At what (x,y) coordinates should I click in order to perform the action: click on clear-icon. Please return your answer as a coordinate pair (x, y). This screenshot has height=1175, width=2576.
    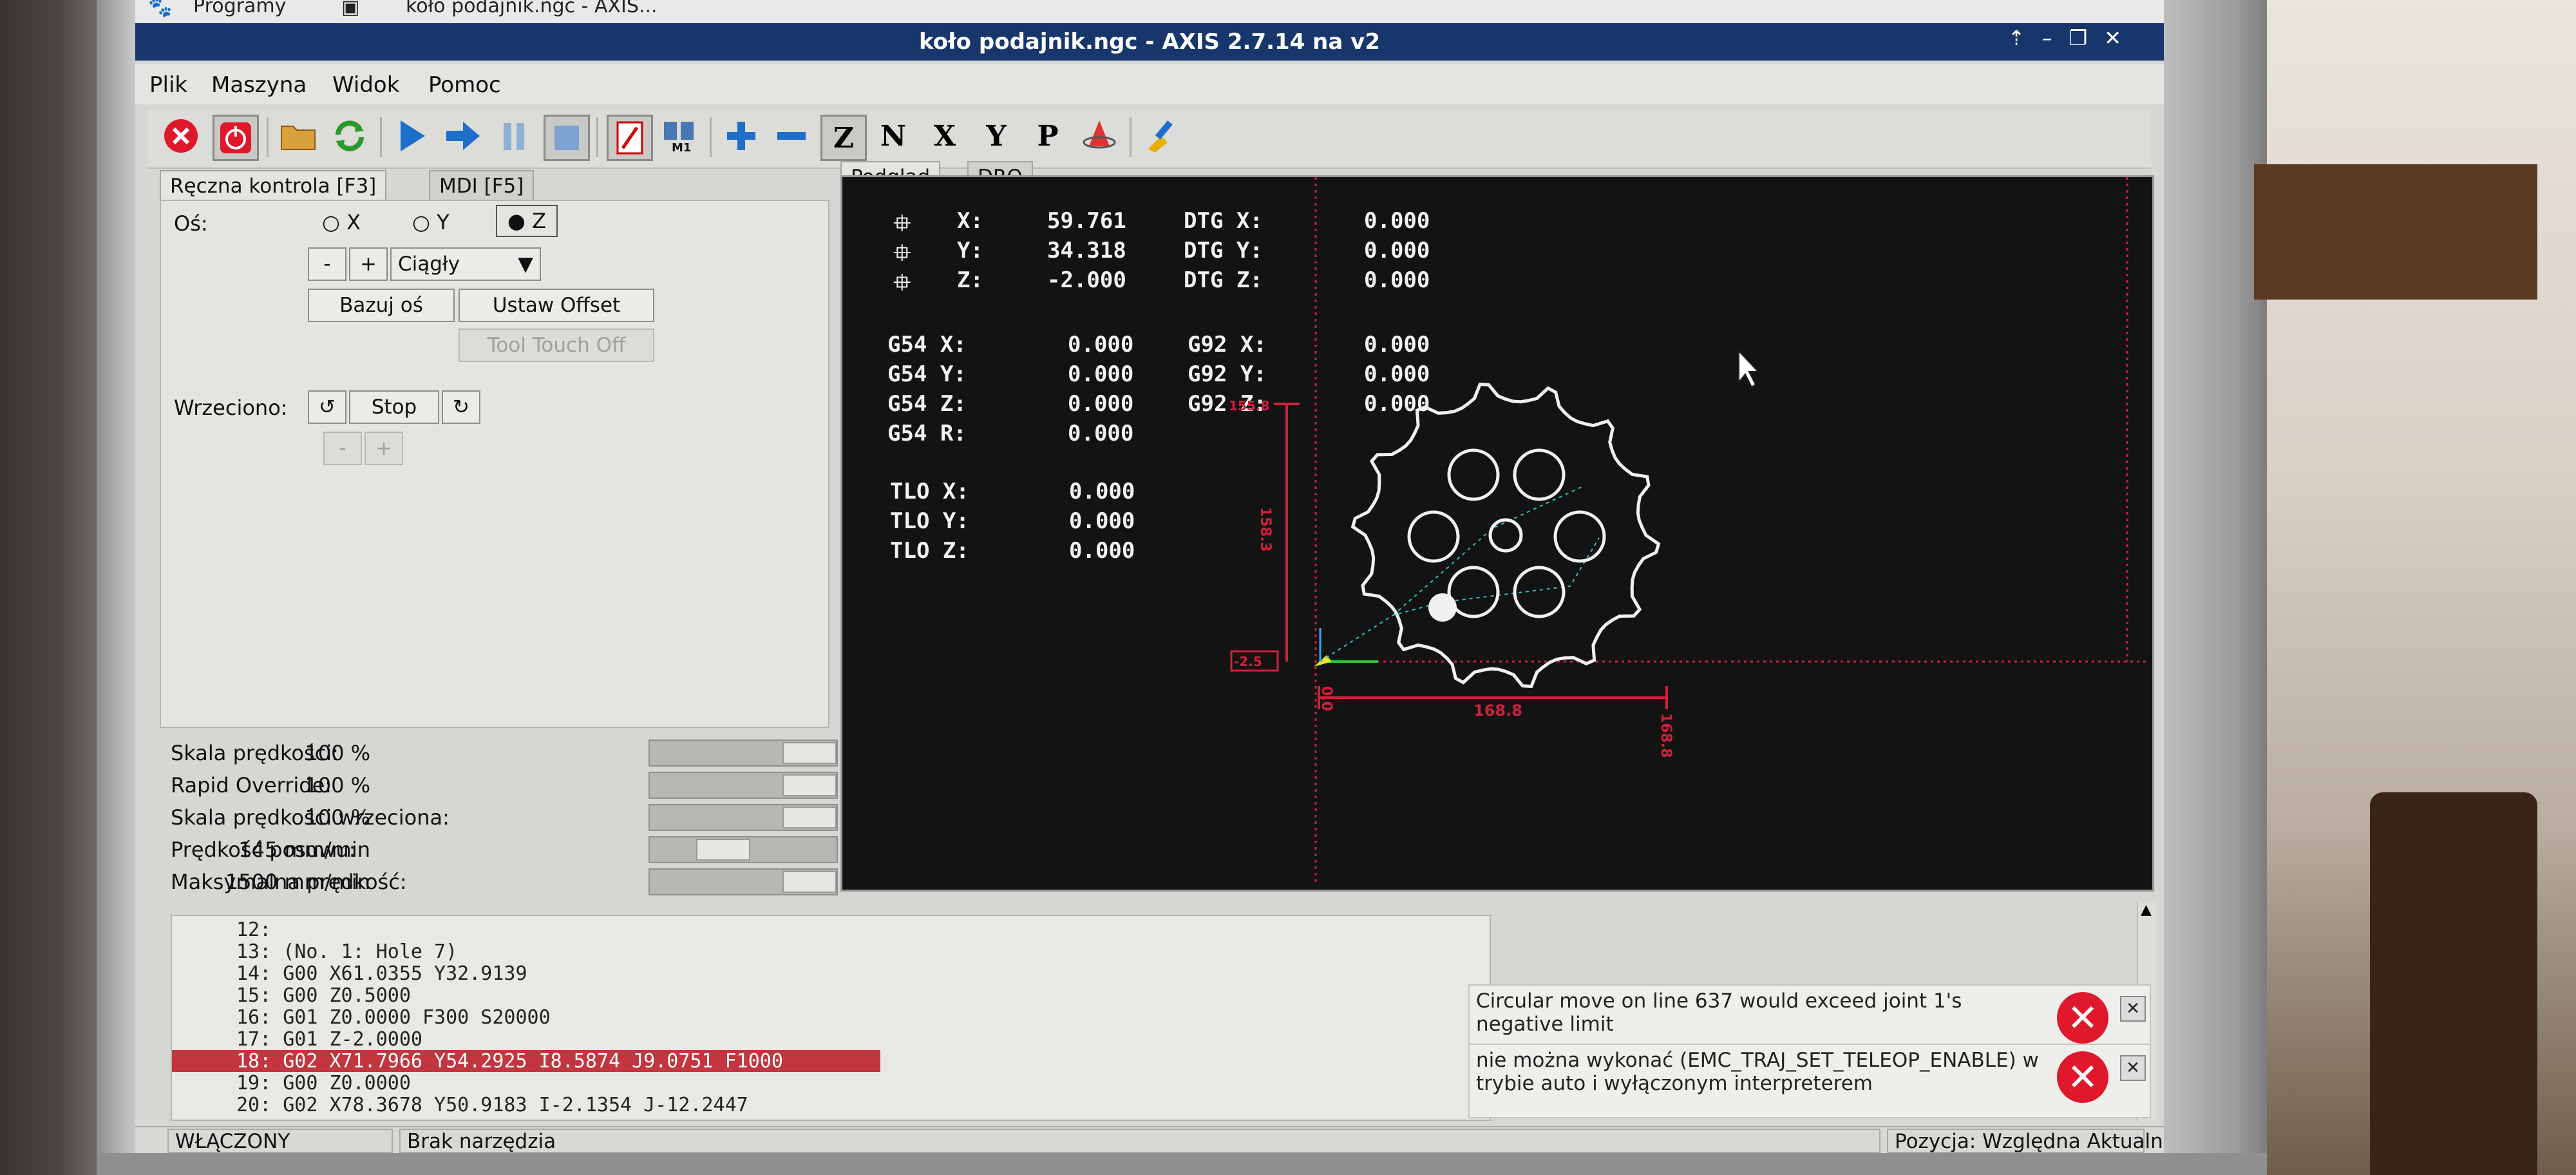
    Looking at the image, I should click on (1161, 136).